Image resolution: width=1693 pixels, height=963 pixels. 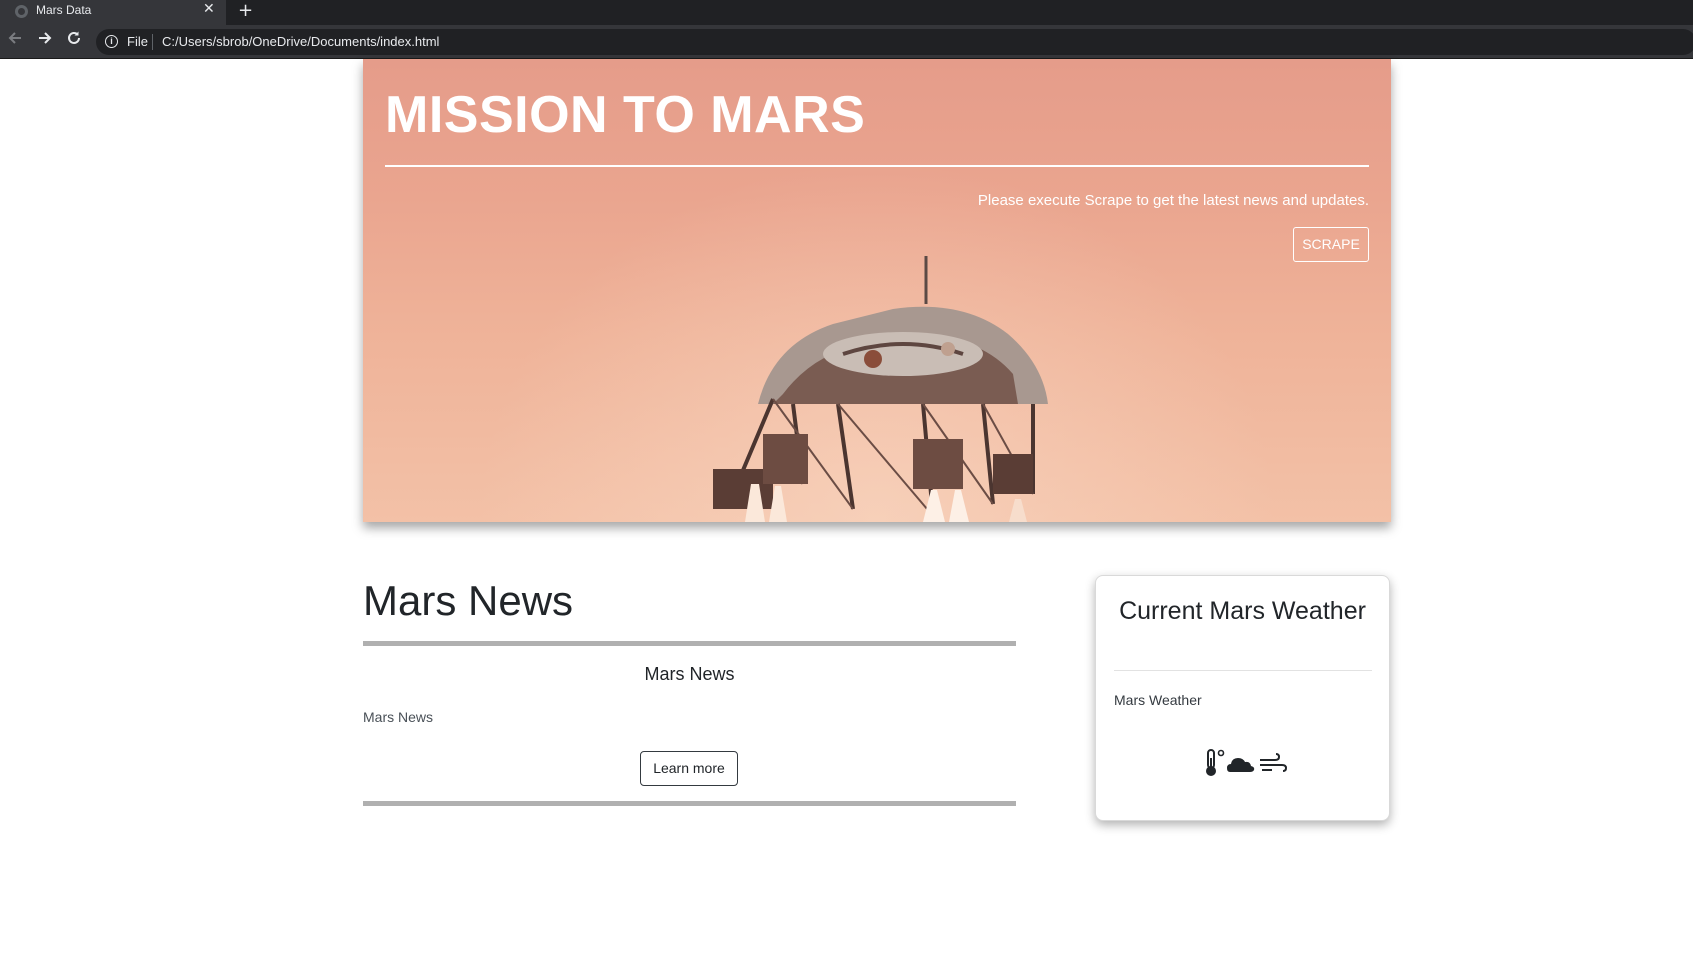 I want to click on back-arrow-icon, so click(x=15, y=41).